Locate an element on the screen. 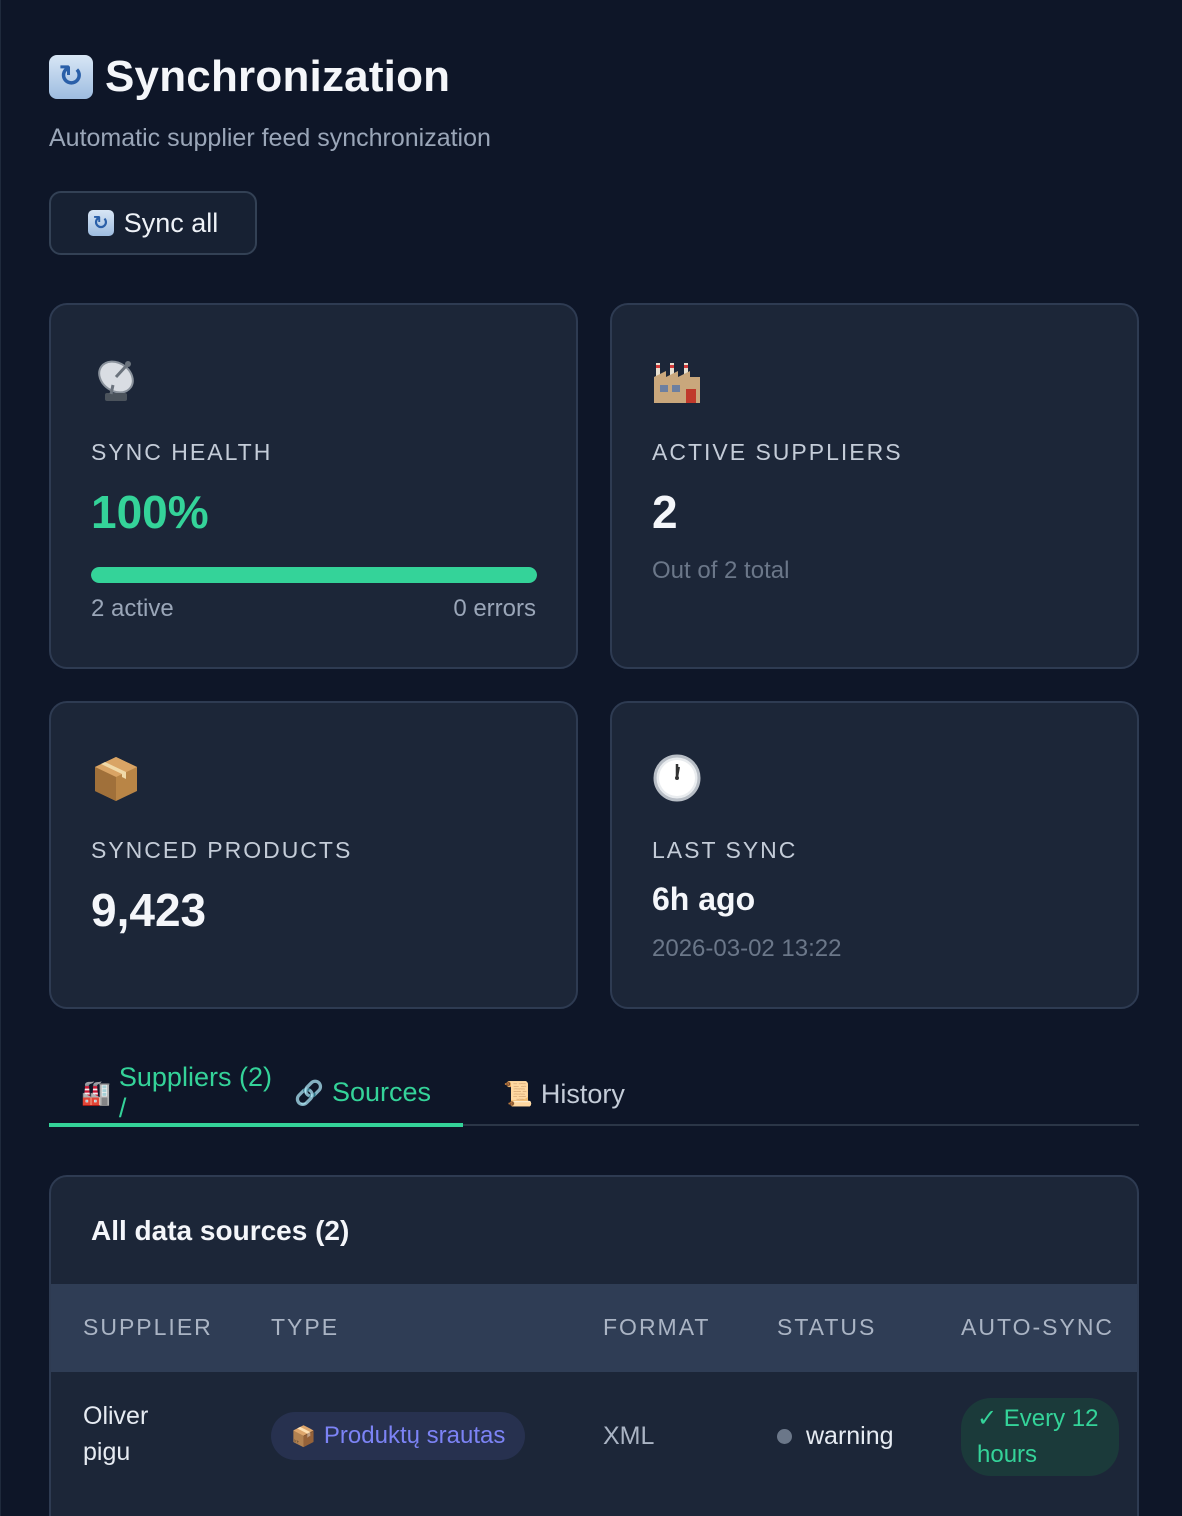 The image size is (1182, 1516). sync-health-card: Sync health 100% 2 active 0 errors is located at coordinates (313, 486).